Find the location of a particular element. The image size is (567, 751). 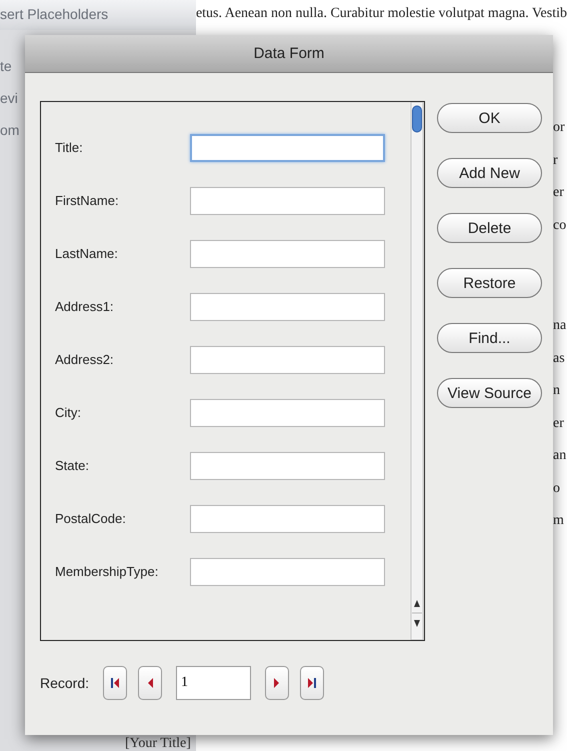

document-text: o is located at coordinates (557, 489).